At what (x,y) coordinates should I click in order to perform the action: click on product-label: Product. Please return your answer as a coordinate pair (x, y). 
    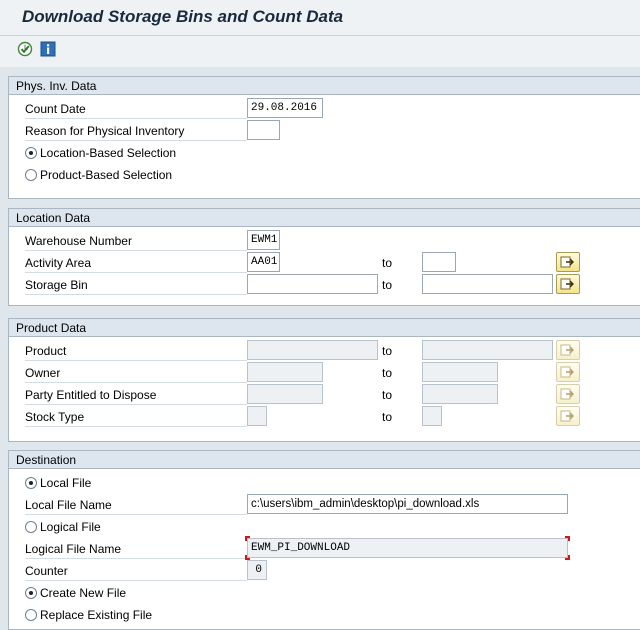
    Looking at the image, I should click on (136, 351).